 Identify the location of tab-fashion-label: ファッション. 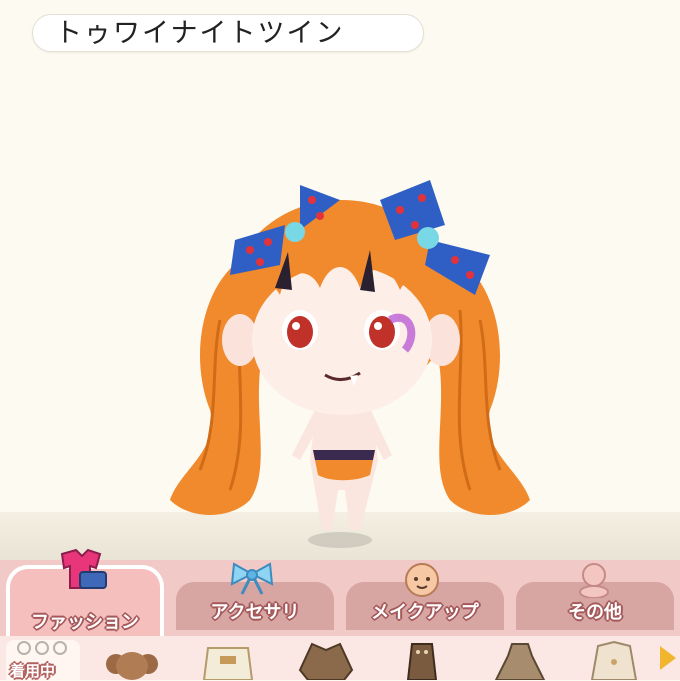
(85, 622).